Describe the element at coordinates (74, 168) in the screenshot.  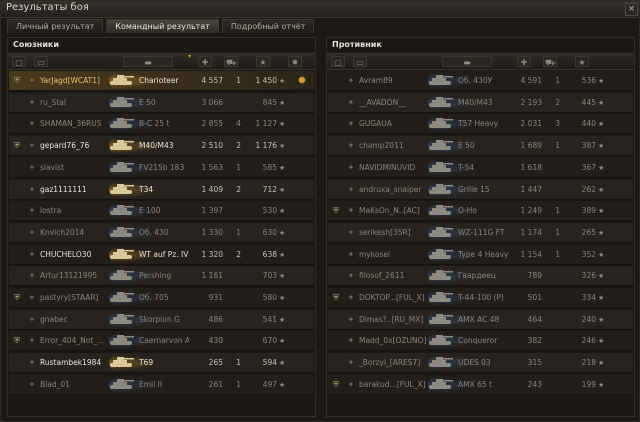
I see `player-name: slavist` at that location.